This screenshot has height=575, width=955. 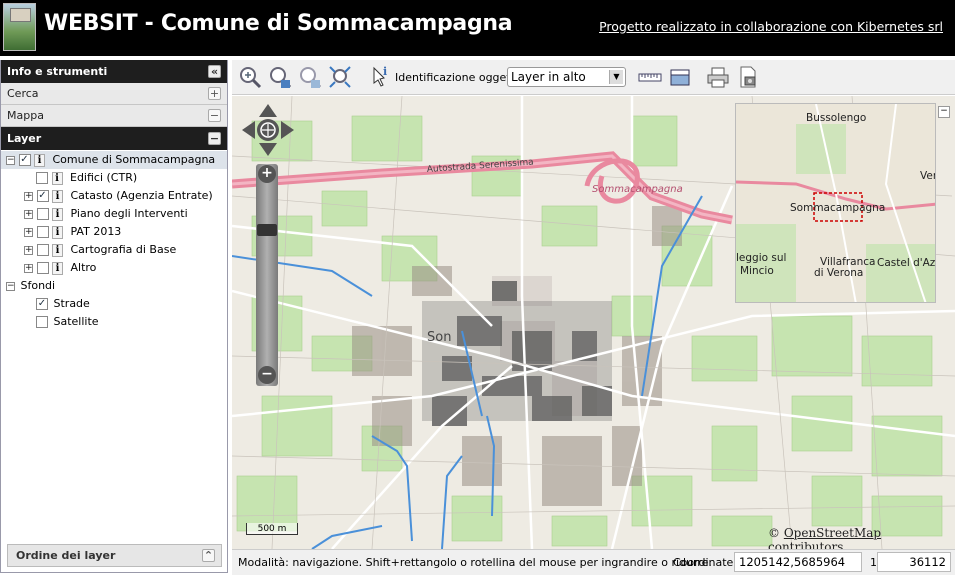 I want to click on scale-bar: 500 m, so click(x=272, y=529).